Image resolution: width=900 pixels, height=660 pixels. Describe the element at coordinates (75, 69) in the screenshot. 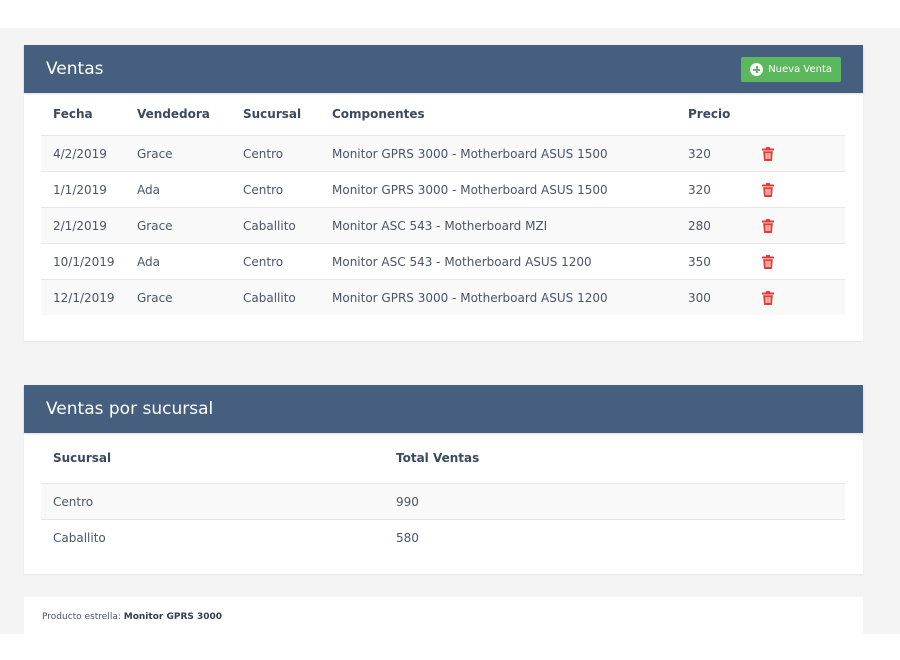

I see `sales-title: Ventas` at that location.